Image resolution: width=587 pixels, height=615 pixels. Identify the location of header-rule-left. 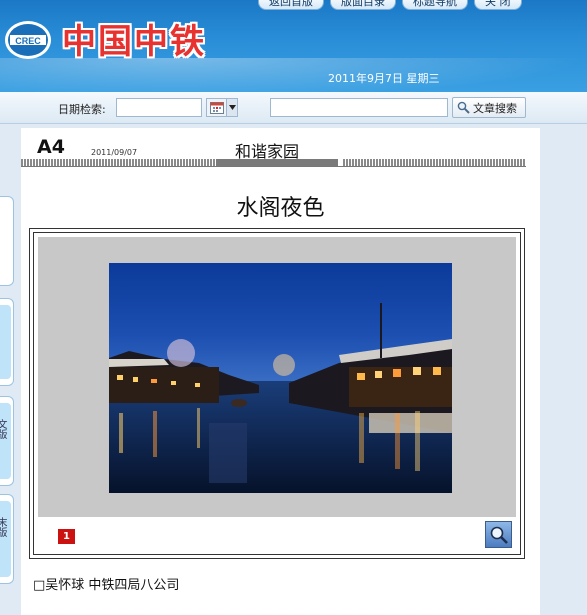
(118, 162).